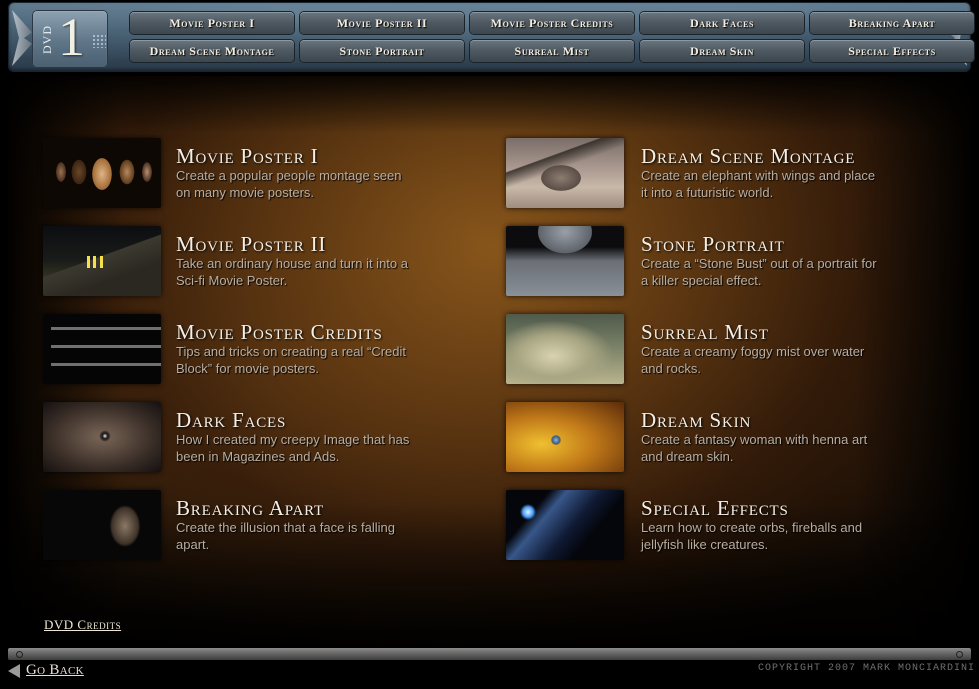 The height and width of the screenshot is (689, 979). I want to click on nav-dark-faces: Dark Faces, so click(722, 23).